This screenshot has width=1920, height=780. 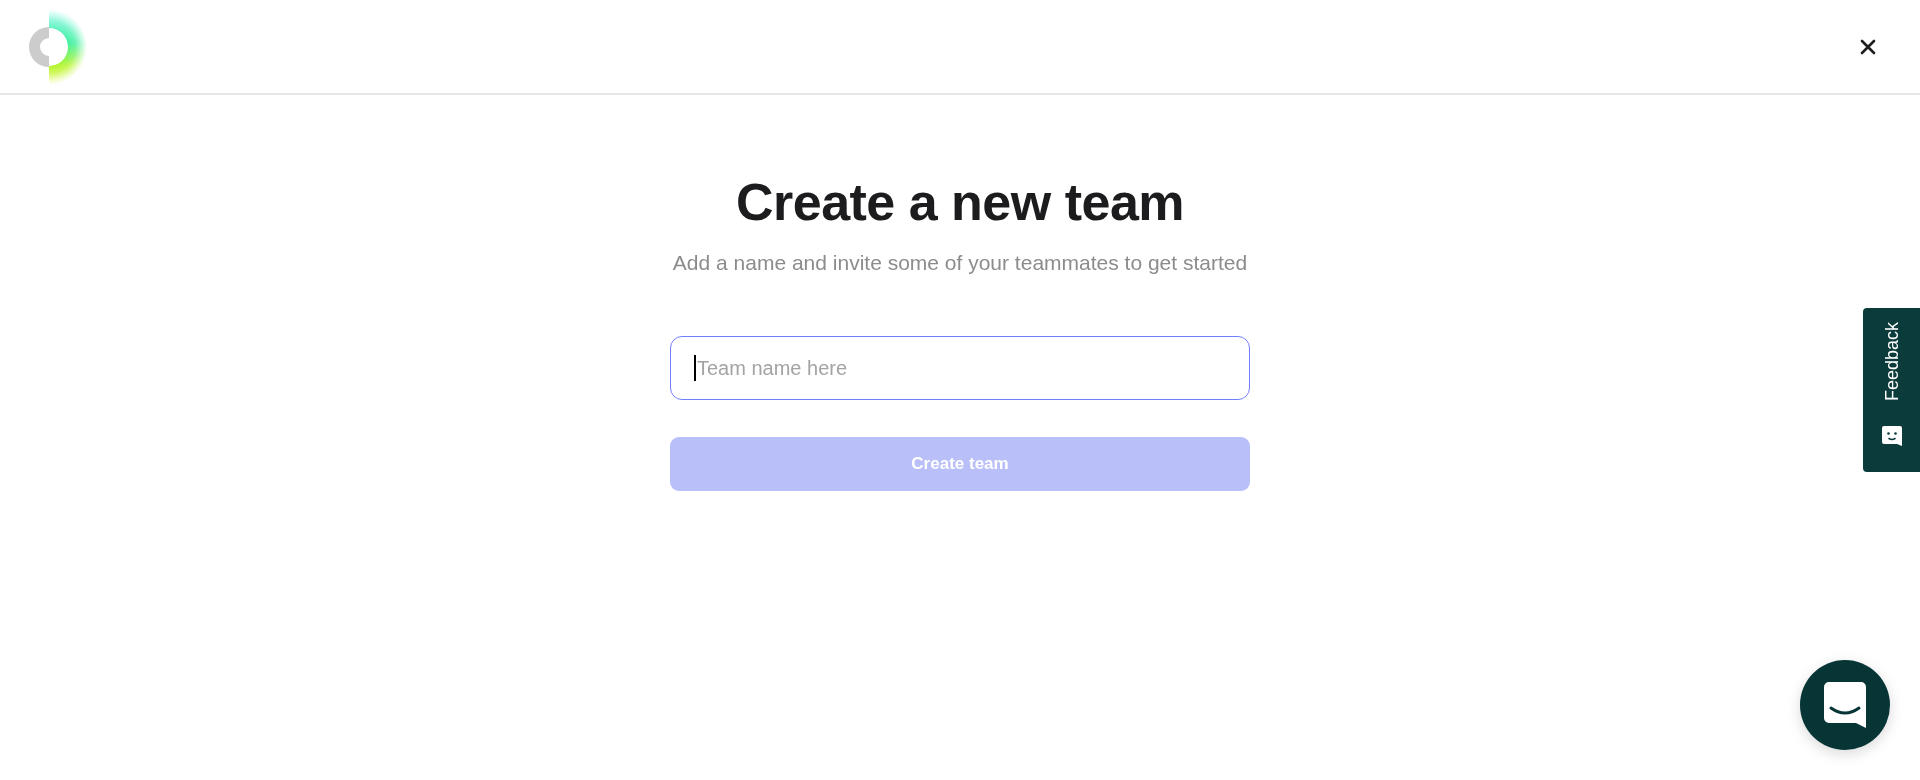 What do you see at coordinates (1868, 46) in the screenshot?
I see `close-icon` at bounding box center [1868, 46].